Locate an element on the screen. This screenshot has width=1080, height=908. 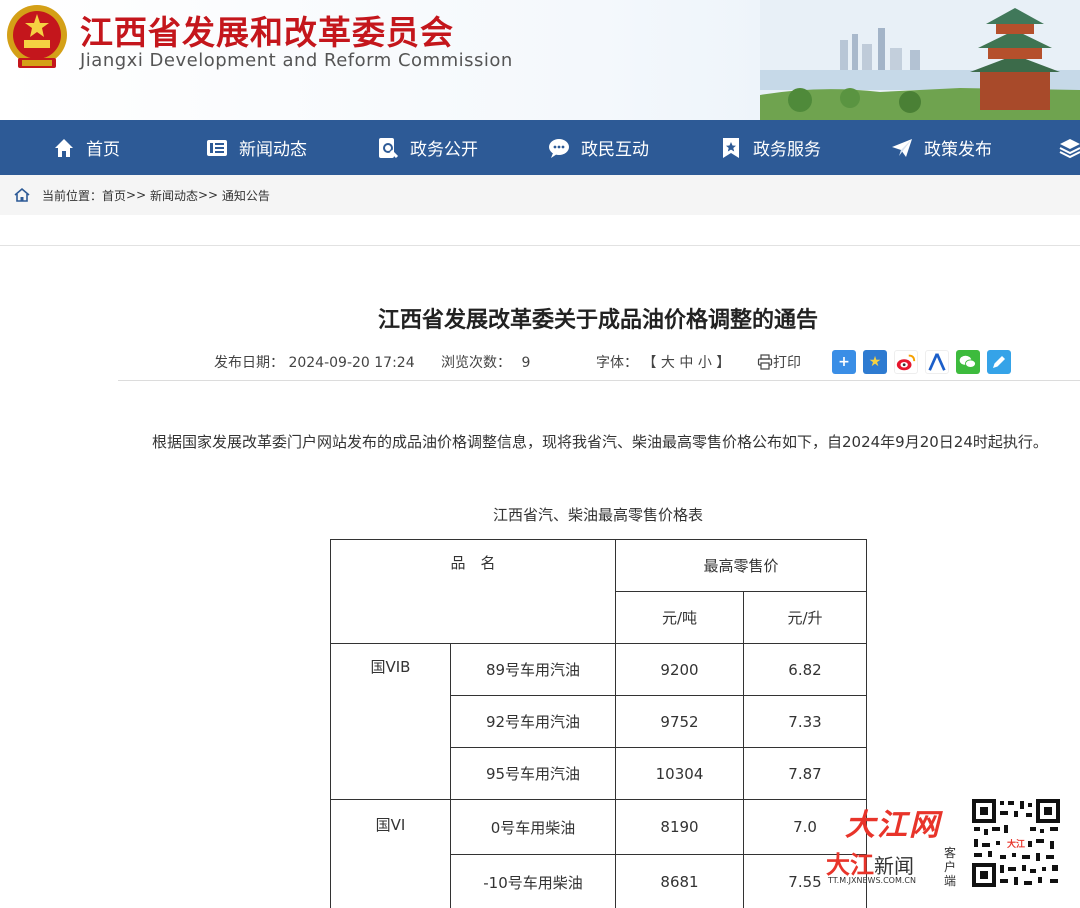
nav-item-gov-affairs: 政务公开 is located at coordinates (427, 147).